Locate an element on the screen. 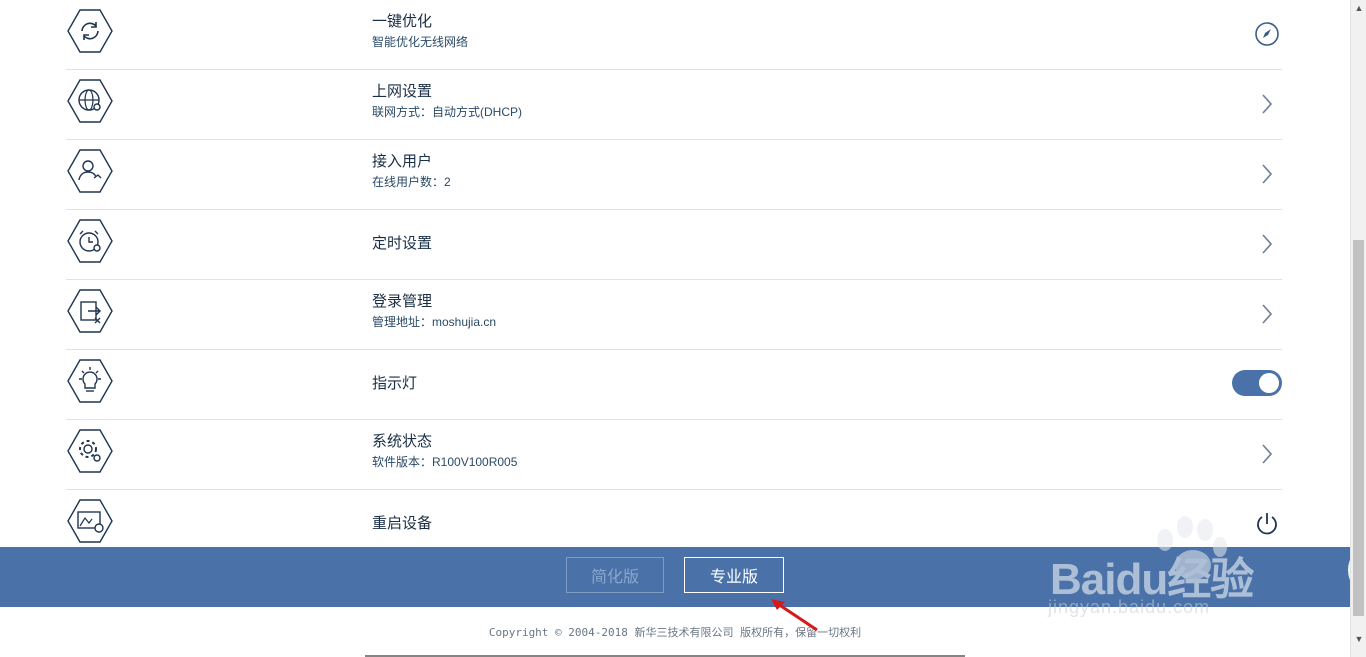 This screenshot has height=657, width=1366. row-subtitle: 智能优化无线网络 is located at coordinates (420, 42).